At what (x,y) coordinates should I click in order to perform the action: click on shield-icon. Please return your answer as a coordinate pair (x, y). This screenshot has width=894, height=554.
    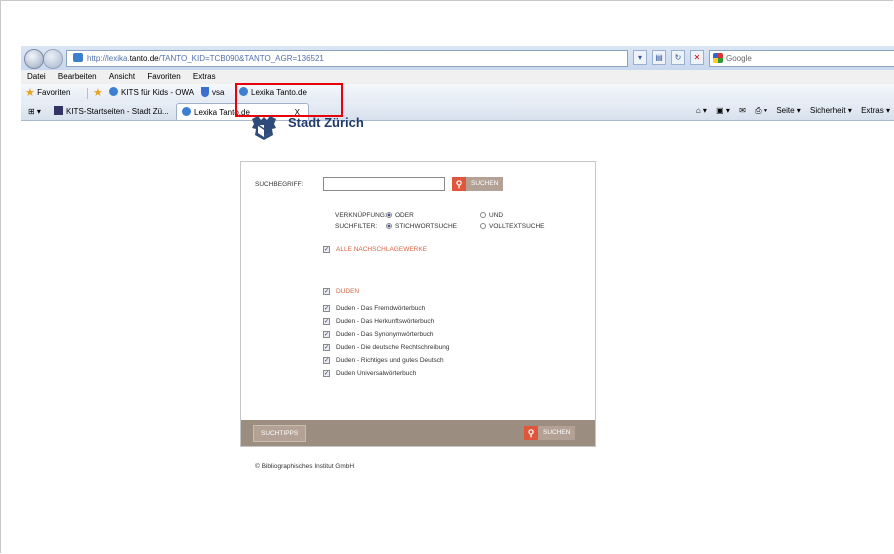
    Looking at the image, I should click on (205, 92).